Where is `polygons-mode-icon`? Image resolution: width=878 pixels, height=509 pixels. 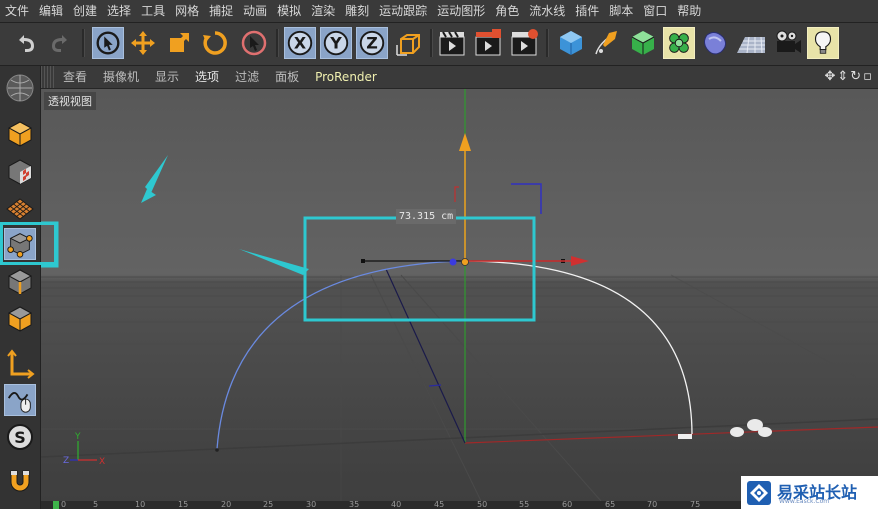 polygons-mode-icon is located at coordinates (20, 319).